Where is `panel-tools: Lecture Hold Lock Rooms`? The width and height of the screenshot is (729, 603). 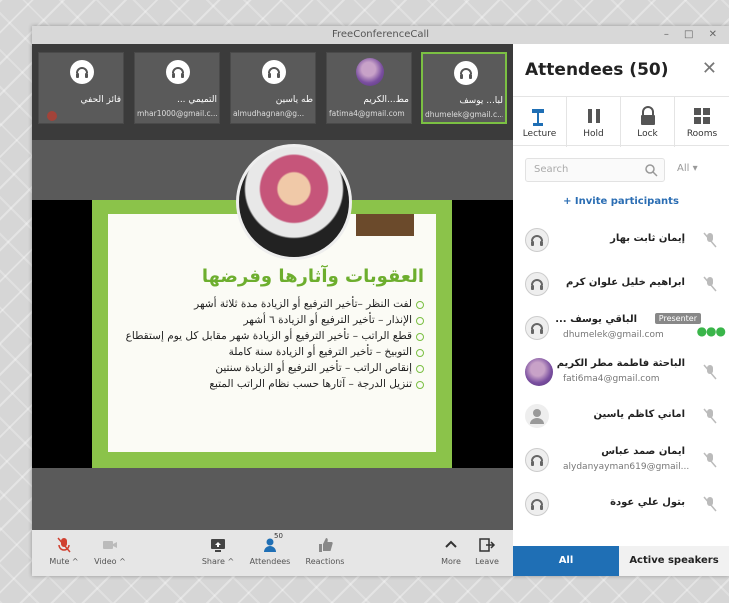 panel-tools: Lecture Hold Lock Rooms is located at coordinates (621, 121).